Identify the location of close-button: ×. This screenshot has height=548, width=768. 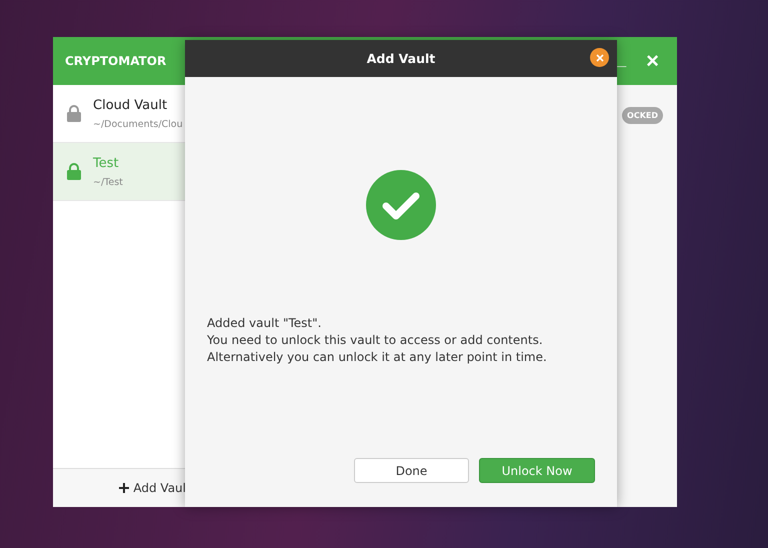
(652, 61).